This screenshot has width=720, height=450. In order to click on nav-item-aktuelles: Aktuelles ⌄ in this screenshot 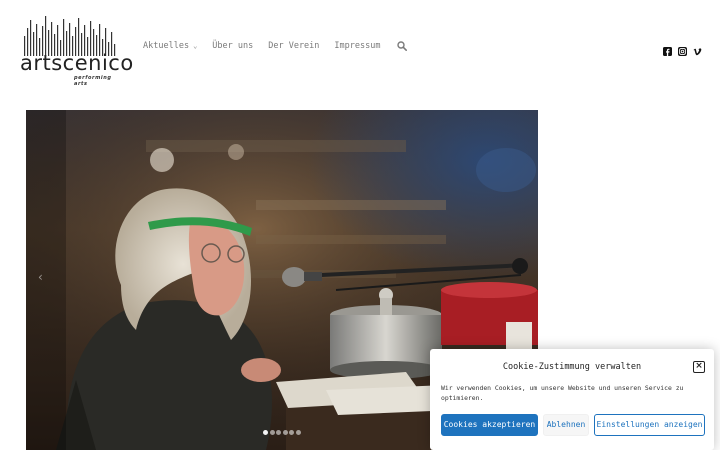, I will do `click(170, 46)`.